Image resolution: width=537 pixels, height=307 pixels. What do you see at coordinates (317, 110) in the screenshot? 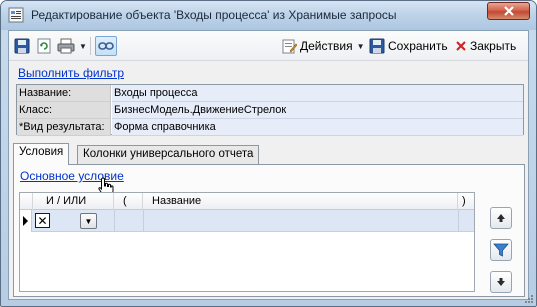
I see `property-value-class: БизнесМодель.ДвижениеСтрелок` at bounding box center [317, 110].